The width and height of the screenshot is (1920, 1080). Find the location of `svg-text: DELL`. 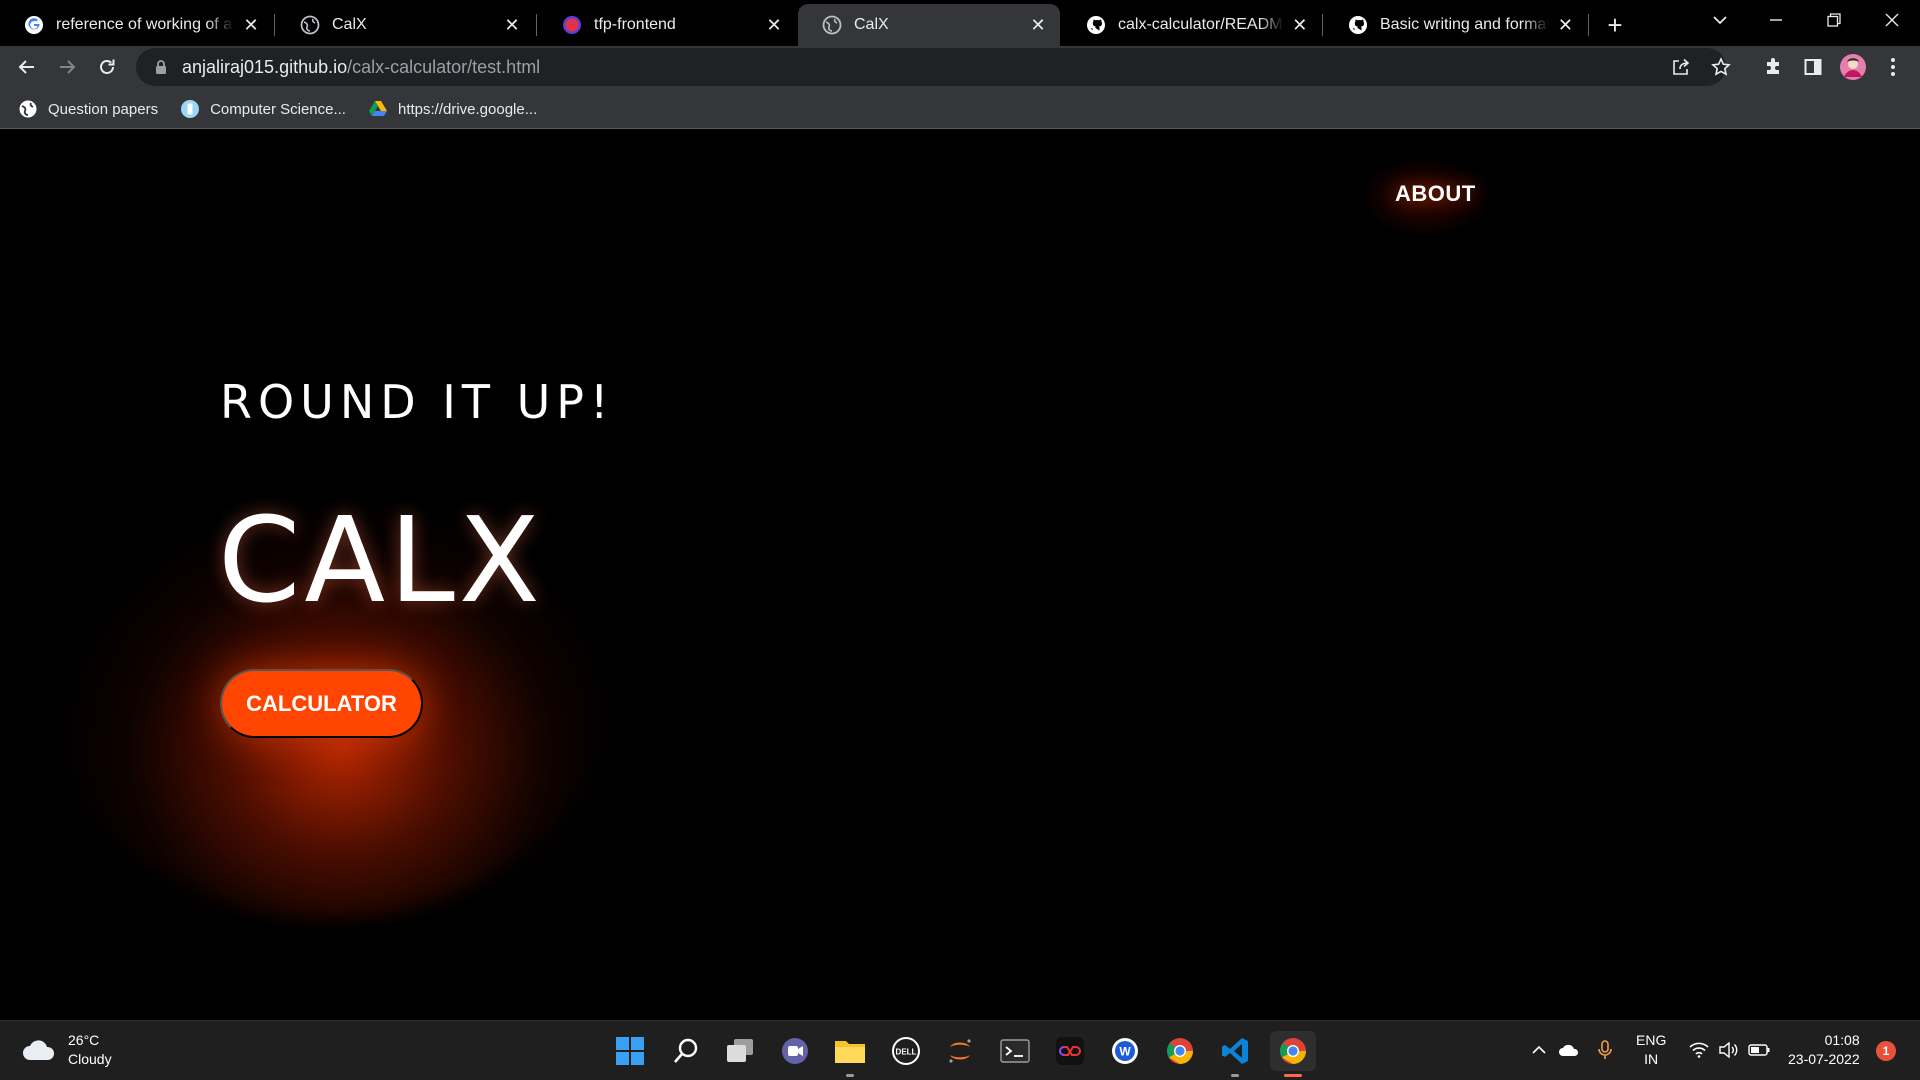

svg-text: DELL is located at coordinates (906, 1052).